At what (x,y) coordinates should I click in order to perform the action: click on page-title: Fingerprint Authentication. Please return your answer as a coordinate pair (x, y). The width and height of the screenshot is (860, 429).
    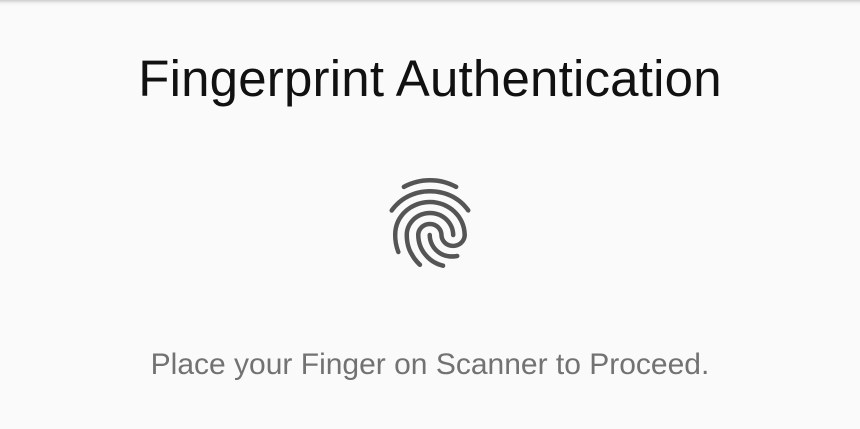
    Looking at the image, I should click on (430, 78).